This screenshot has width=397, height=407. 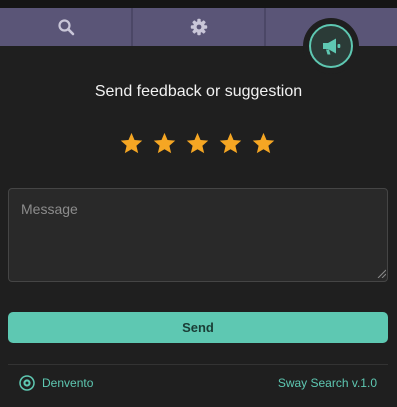 I want to click on send-button: Send, so click(x=198, y=327).